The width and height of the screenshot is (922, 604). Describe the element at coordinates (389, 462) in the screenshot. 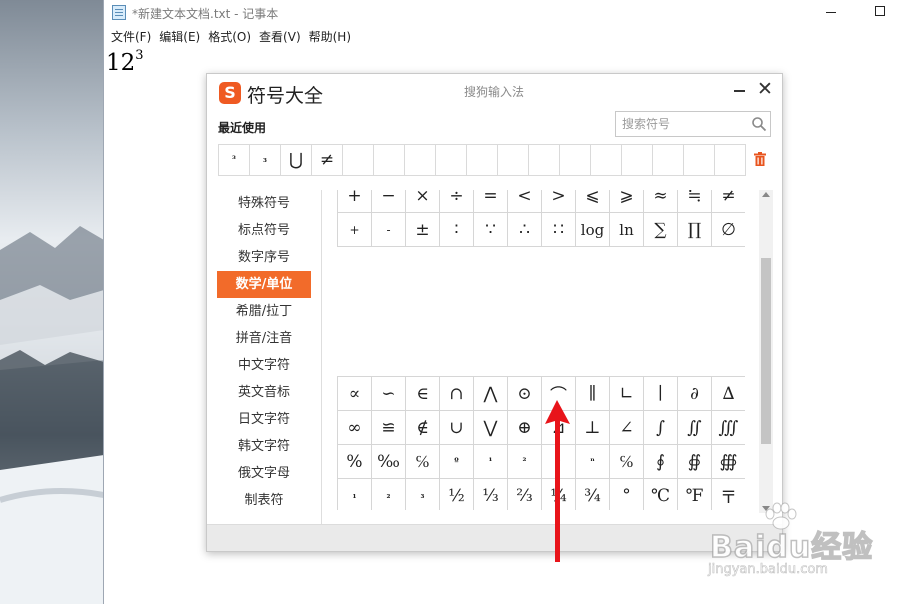

I see `symbol-cell: ‰` at that location.